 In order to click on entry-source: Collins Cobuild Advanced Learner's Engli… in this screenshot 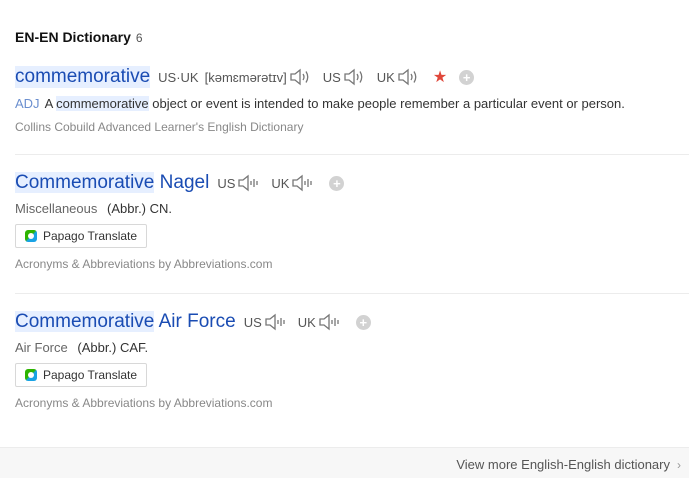, I will do `click(159, 127)`.